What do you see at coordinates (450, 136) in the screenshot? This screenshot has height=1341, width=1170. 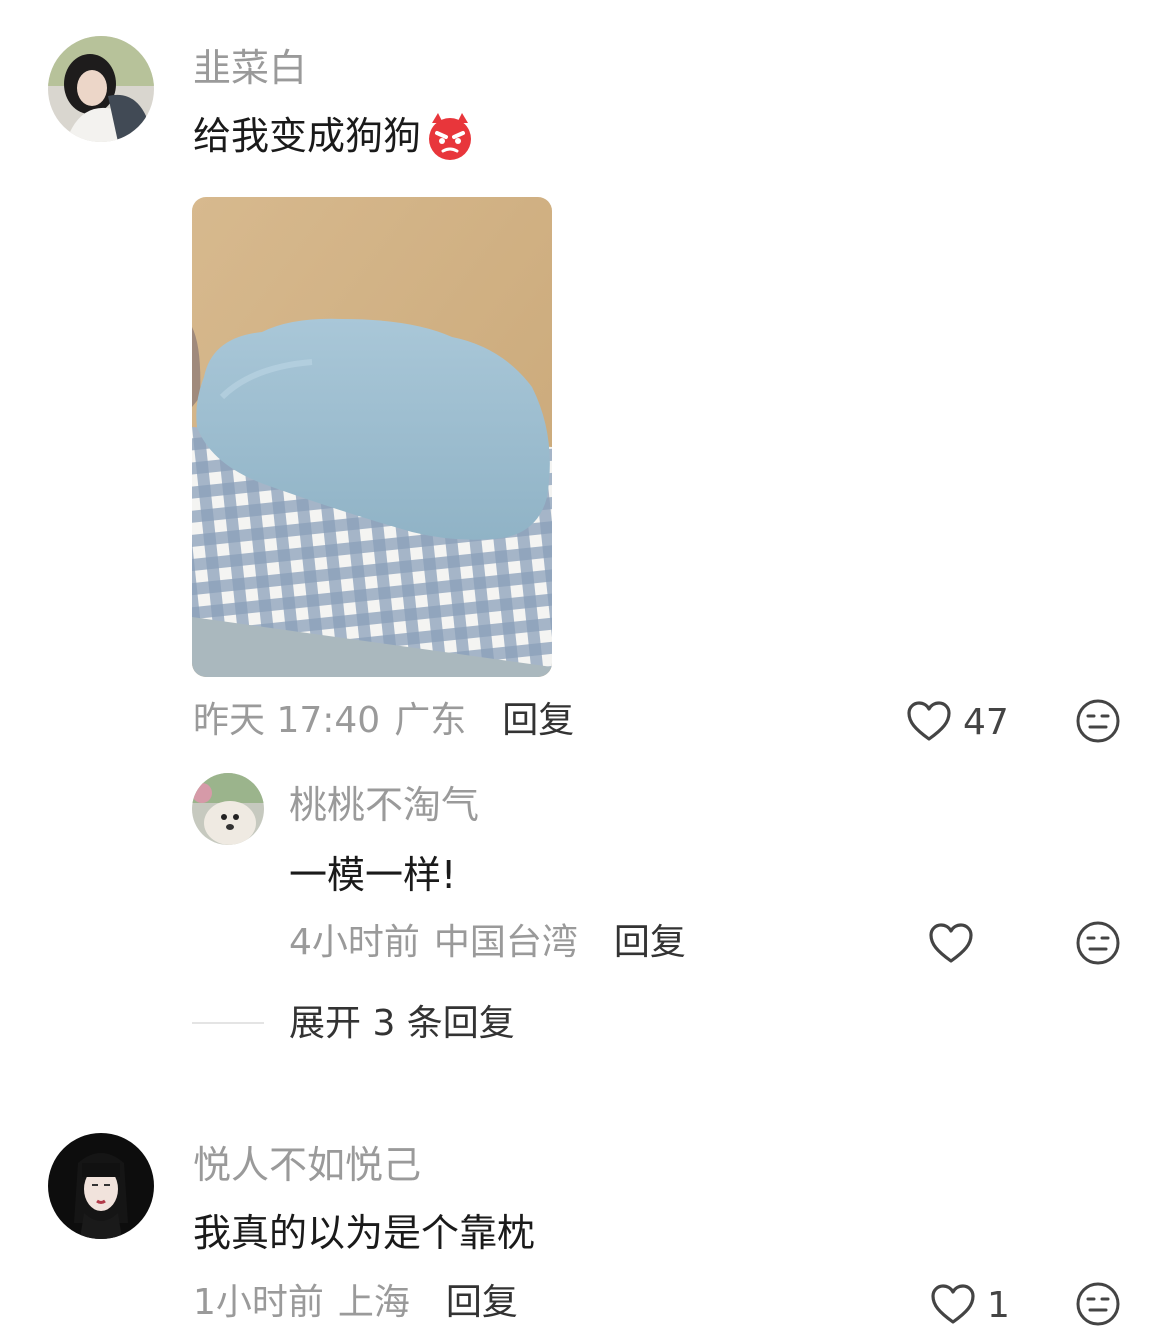 I see `angry-devil-emoji` at bounding box center [450, 136].